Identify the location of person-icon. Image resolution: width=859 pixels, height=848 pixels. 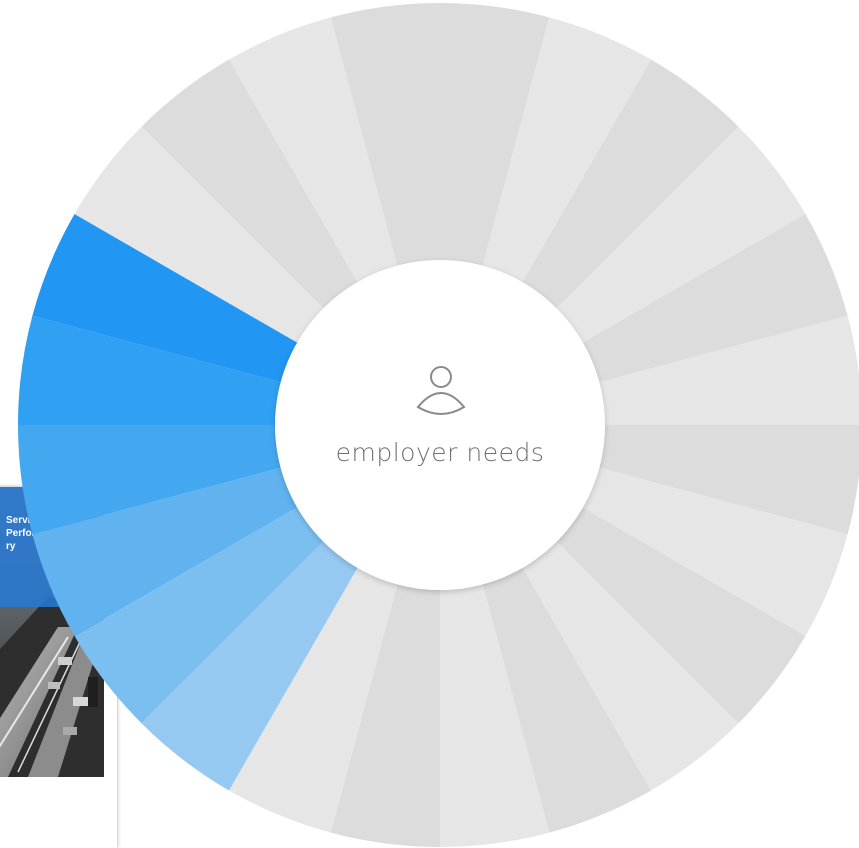
(441, 390).